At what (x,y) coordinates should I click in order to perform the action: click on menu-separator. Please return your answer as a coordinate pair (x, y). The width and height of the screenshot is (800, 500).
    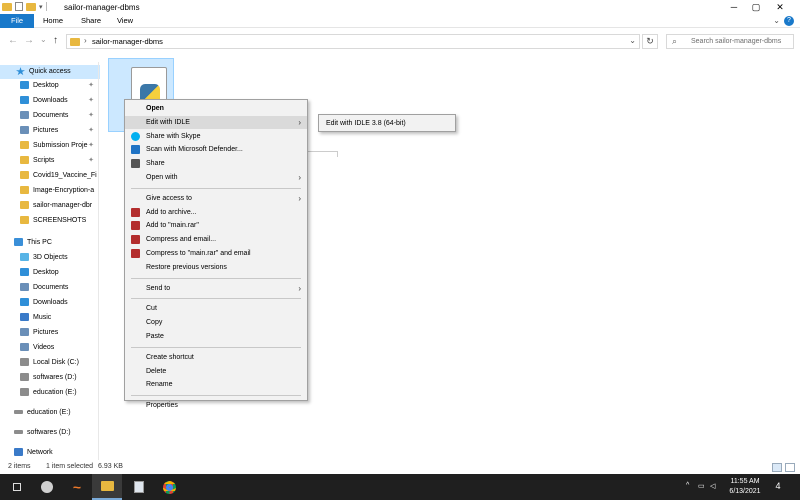
    Looking at the image, I should click on (216, 396).